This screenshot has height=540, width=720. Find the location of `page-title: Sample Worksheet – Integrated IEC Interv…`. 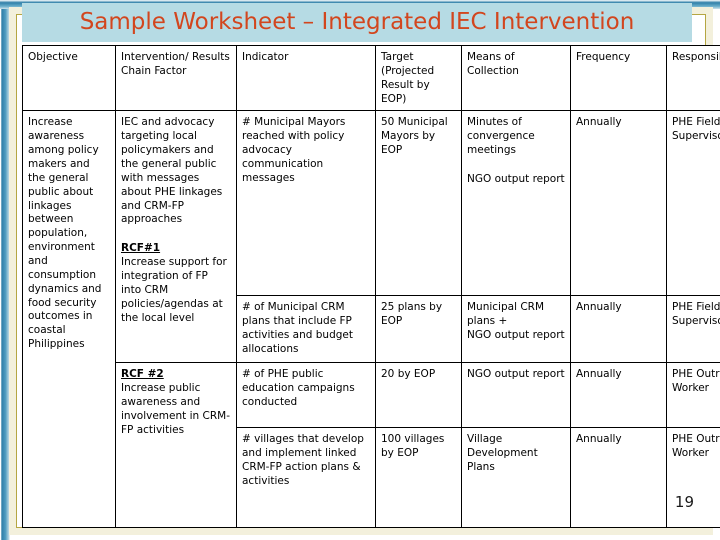

page-title: Sample Worksheet – Integrated IEC Interv… is located at coordinates (357, 22).